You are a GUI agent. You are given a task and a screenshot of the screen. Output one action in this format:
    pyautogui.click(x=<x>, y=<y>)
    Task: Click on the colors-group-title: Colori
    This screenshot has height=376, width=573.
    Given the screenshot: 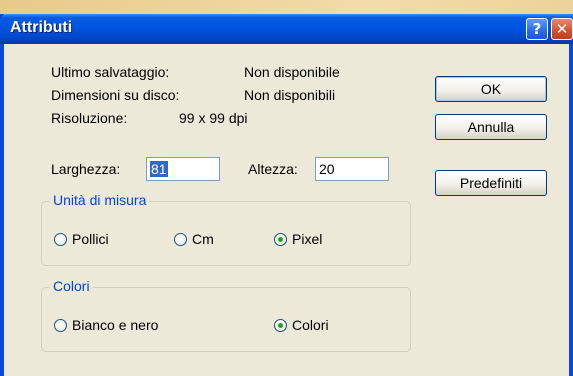 What is the action you would take?
    pyautogui.click(x=71, y=286)
    